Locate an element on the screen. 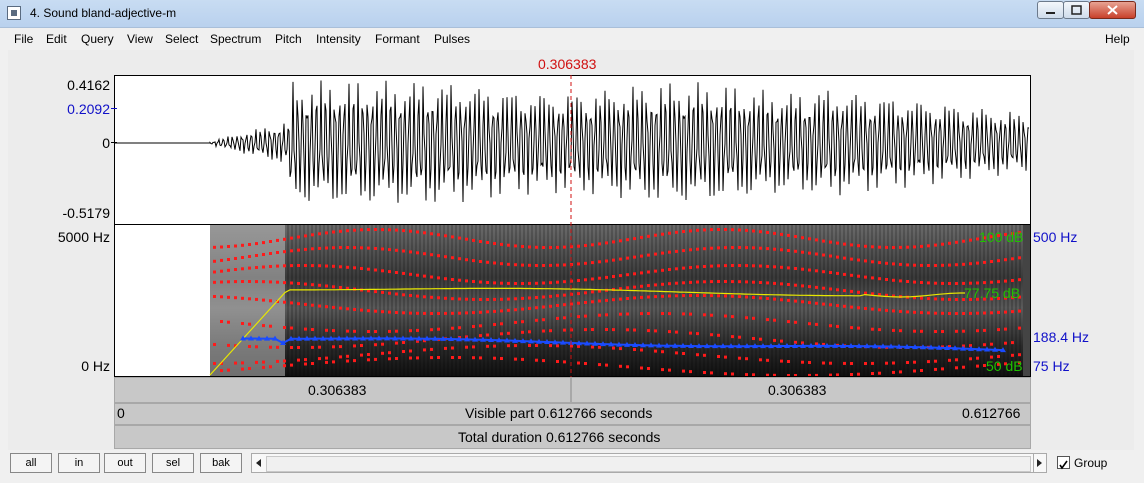  group-checkbox is located at coordinates (1063, 463).